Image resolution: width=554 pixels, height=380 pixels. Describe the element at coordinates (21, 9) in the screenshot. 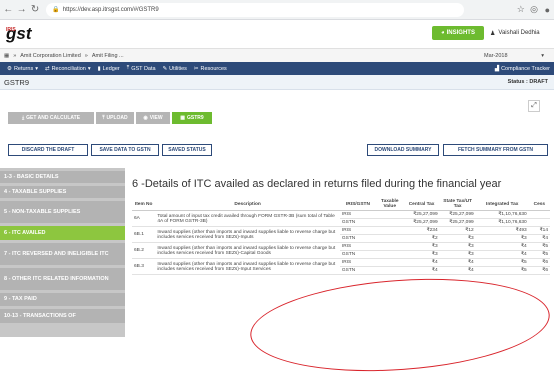

I see `forward-icon: →` at that location.